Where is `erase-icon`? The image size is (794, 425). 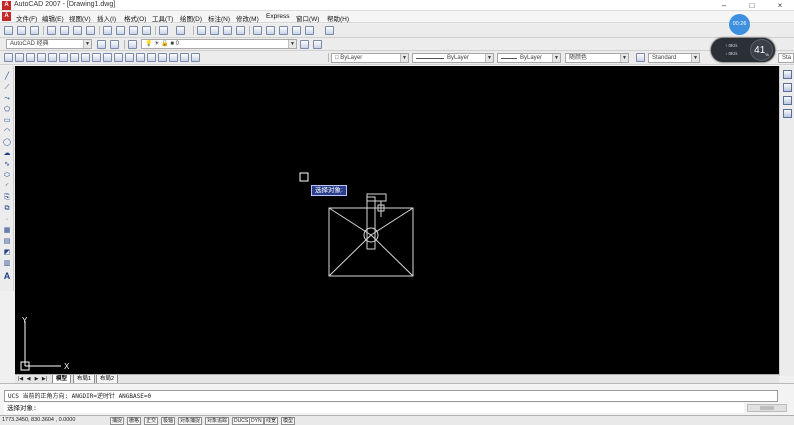
erase-icon is located at coordinates (787, 74).